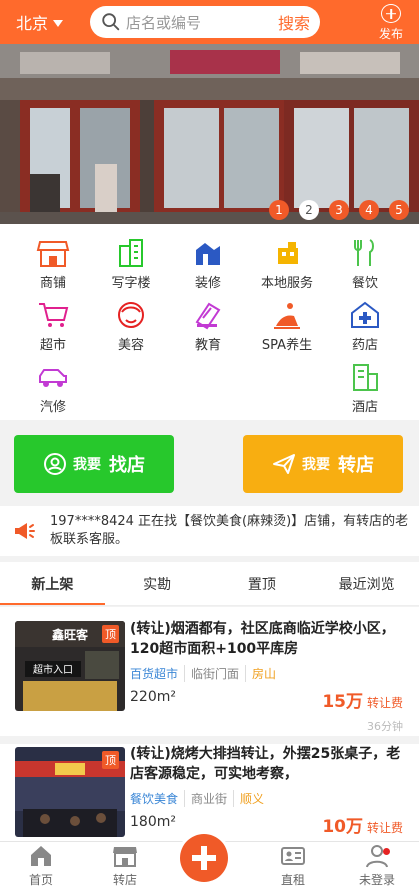 This screenshot has height=891, width=419. I want to click on category-hotel: 酒店, so click(365, 389).